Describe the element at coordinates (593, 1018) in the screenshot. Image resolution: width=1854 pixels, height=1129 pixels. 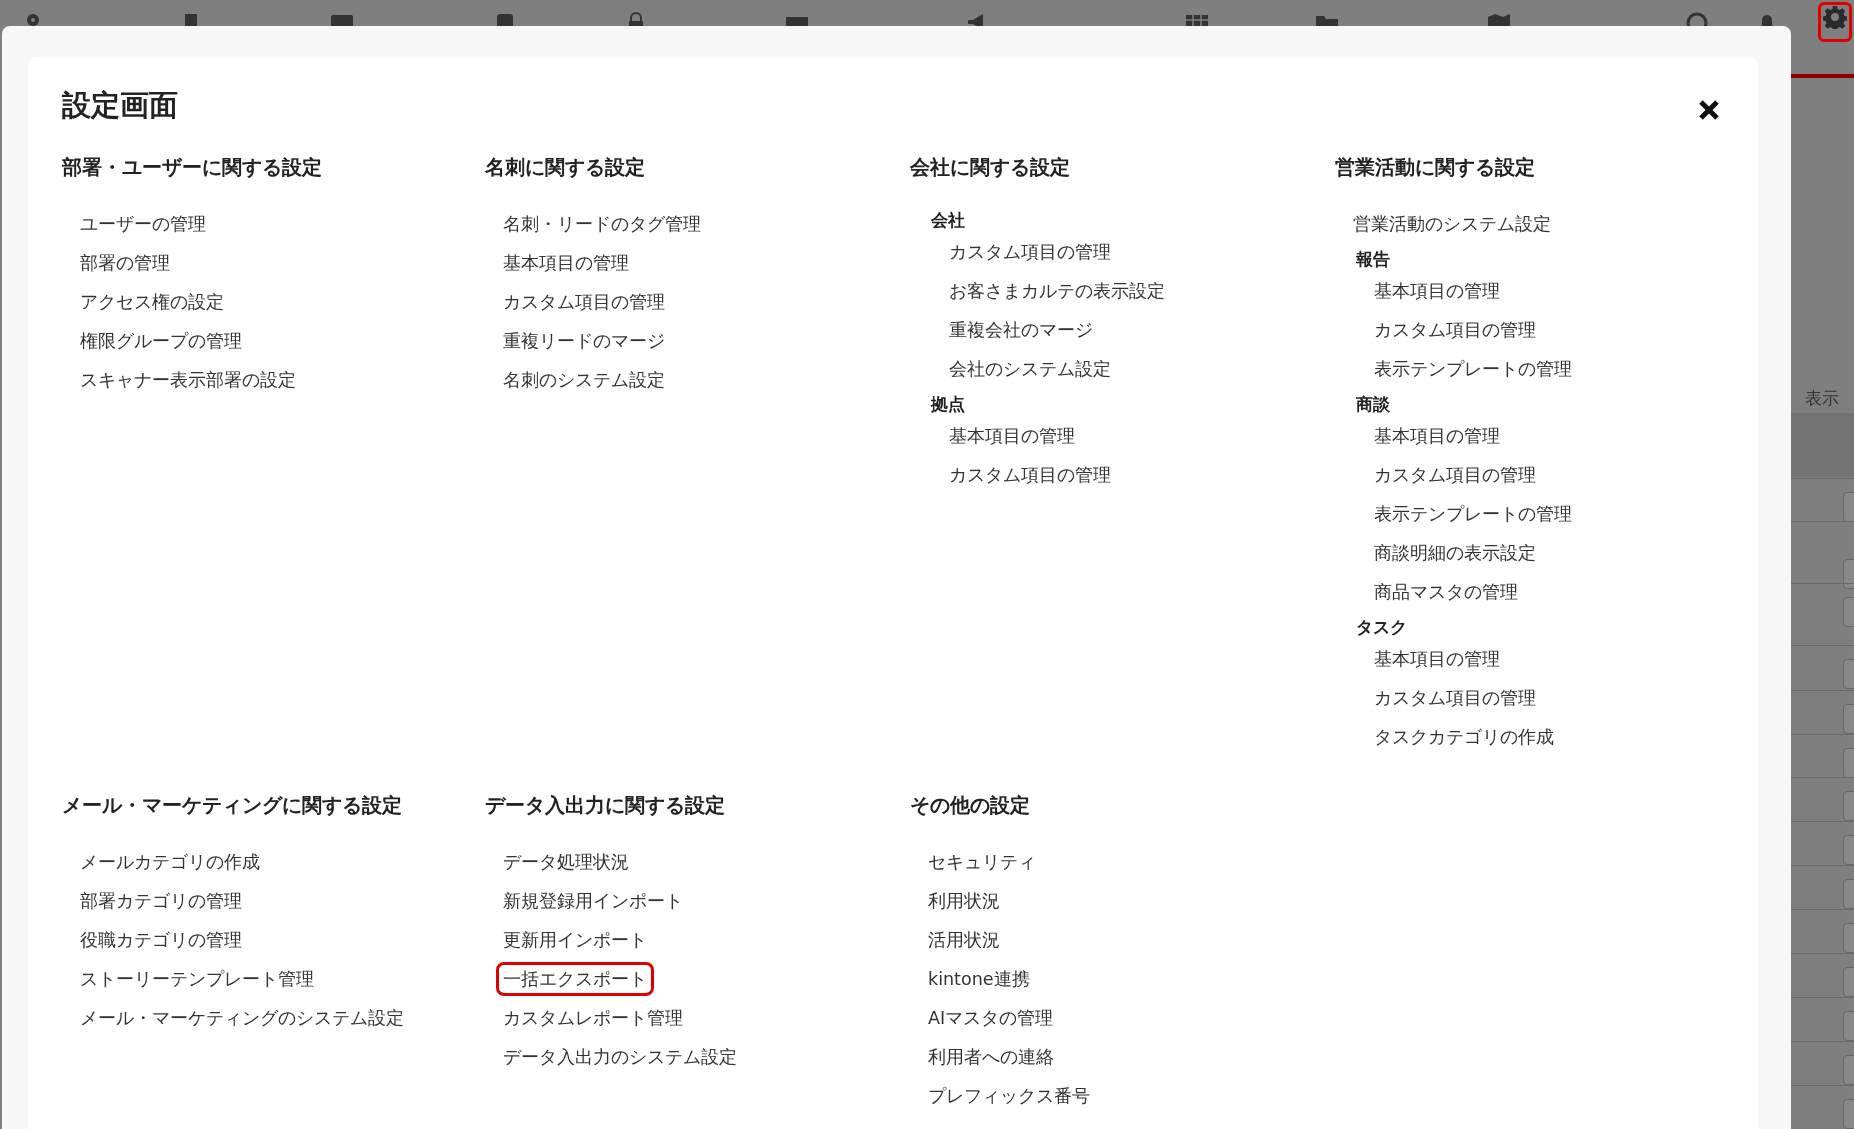
I see `settings-link: カスタムレポート管理` at that location.